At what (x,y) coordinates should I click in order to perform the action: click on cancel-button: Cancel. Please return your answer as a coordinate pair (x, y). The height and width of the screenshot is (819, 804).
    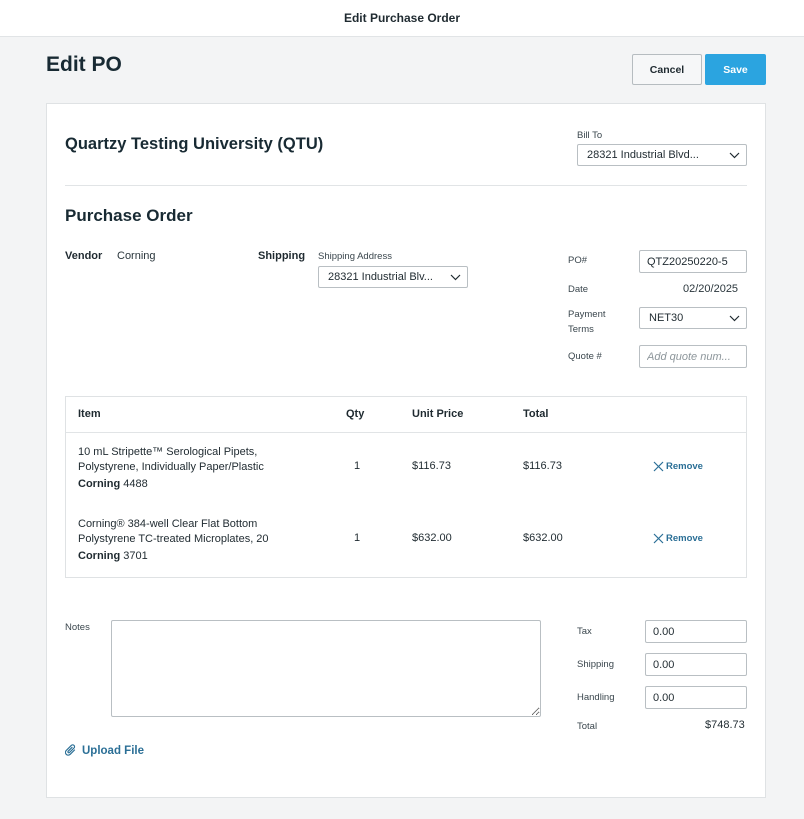
    Looking at the image, I should click on (667, 69).